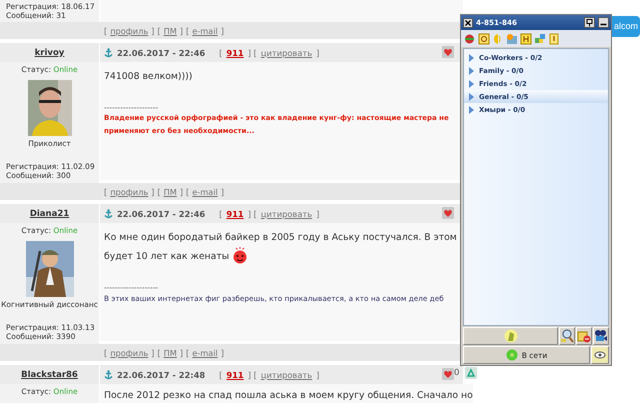  Describe the element at coordinates (288, 396) in the screenshot. I see `message-text: После 2012 резко на спад пошла аська в моем кругу общения. Сначало но` at that location.